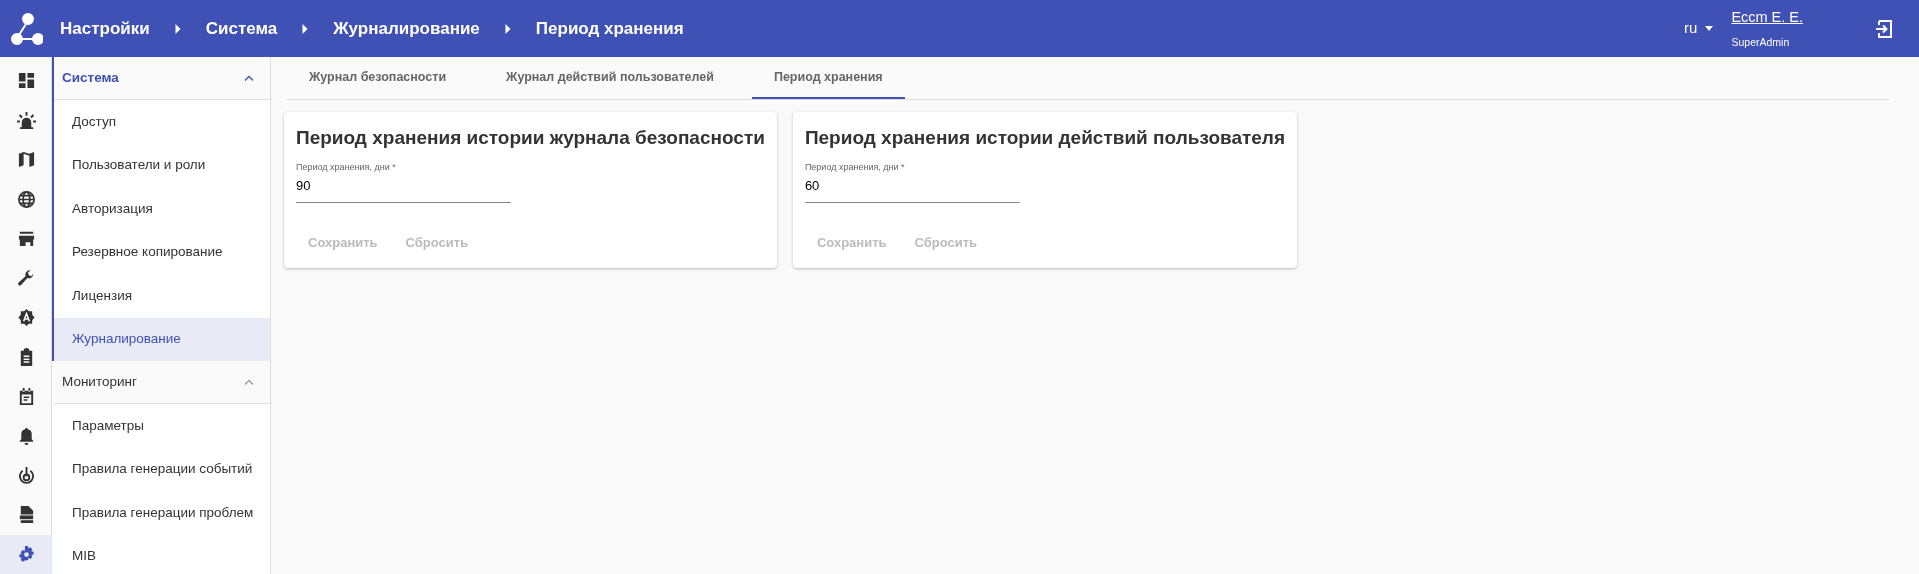 The width and height of the screenshot is (1919, 574). What do you see at coordinates (162, 382) in the screenshot?
I see `sidebar-group-header: Мониторинг` at bounding box center [162, 382].